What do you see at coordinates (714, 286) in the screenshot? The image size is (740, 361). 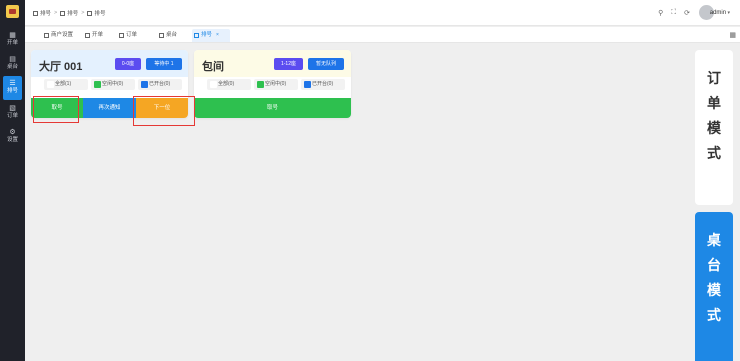 I see `table-mode-panel: 桌 台 模 式` at bounding box center [714, 286].